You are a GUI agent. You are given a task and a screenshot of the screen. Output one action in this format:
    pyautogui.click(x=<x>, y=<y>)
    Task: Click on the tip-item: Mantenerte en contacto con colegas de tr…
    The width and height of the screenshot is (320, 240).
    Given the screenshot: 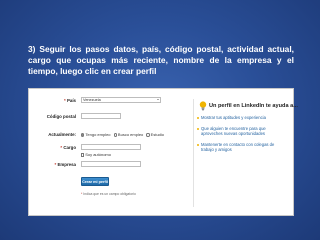 What is the action you would take?
    pyautogui.click(x=241, y=147)
    